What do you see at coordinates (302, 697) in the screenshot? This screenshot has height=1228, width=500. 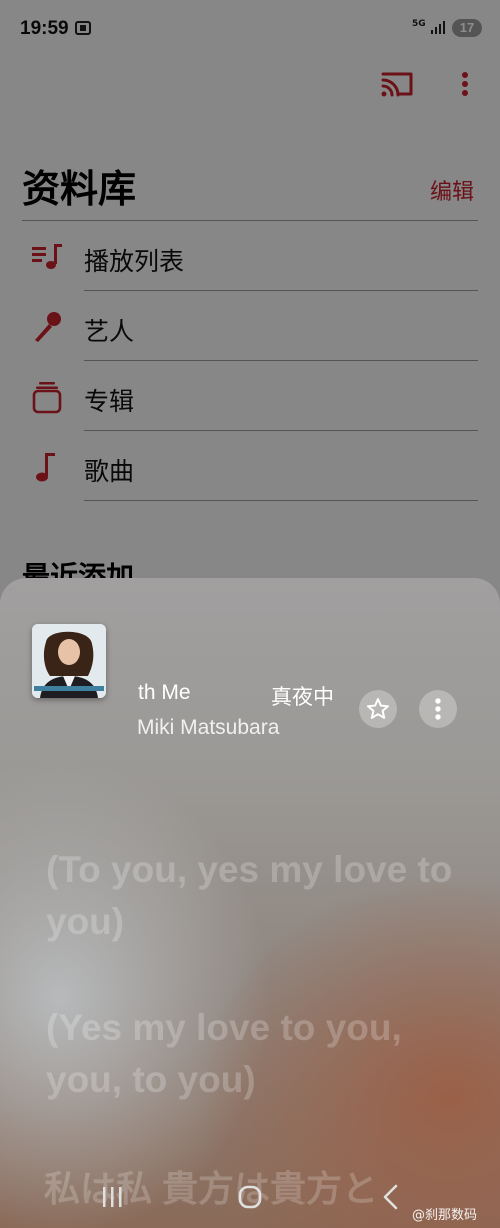 I see `song-title-part: 真夜中` at bounding box center [302, 697].